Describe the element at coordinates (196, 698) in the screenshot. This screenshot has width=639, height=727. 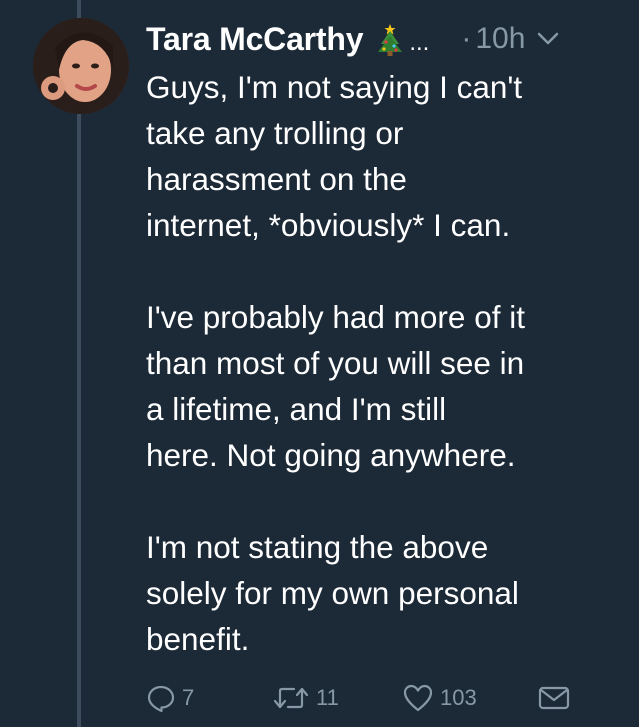
I see `reply-button: 7` at that location.